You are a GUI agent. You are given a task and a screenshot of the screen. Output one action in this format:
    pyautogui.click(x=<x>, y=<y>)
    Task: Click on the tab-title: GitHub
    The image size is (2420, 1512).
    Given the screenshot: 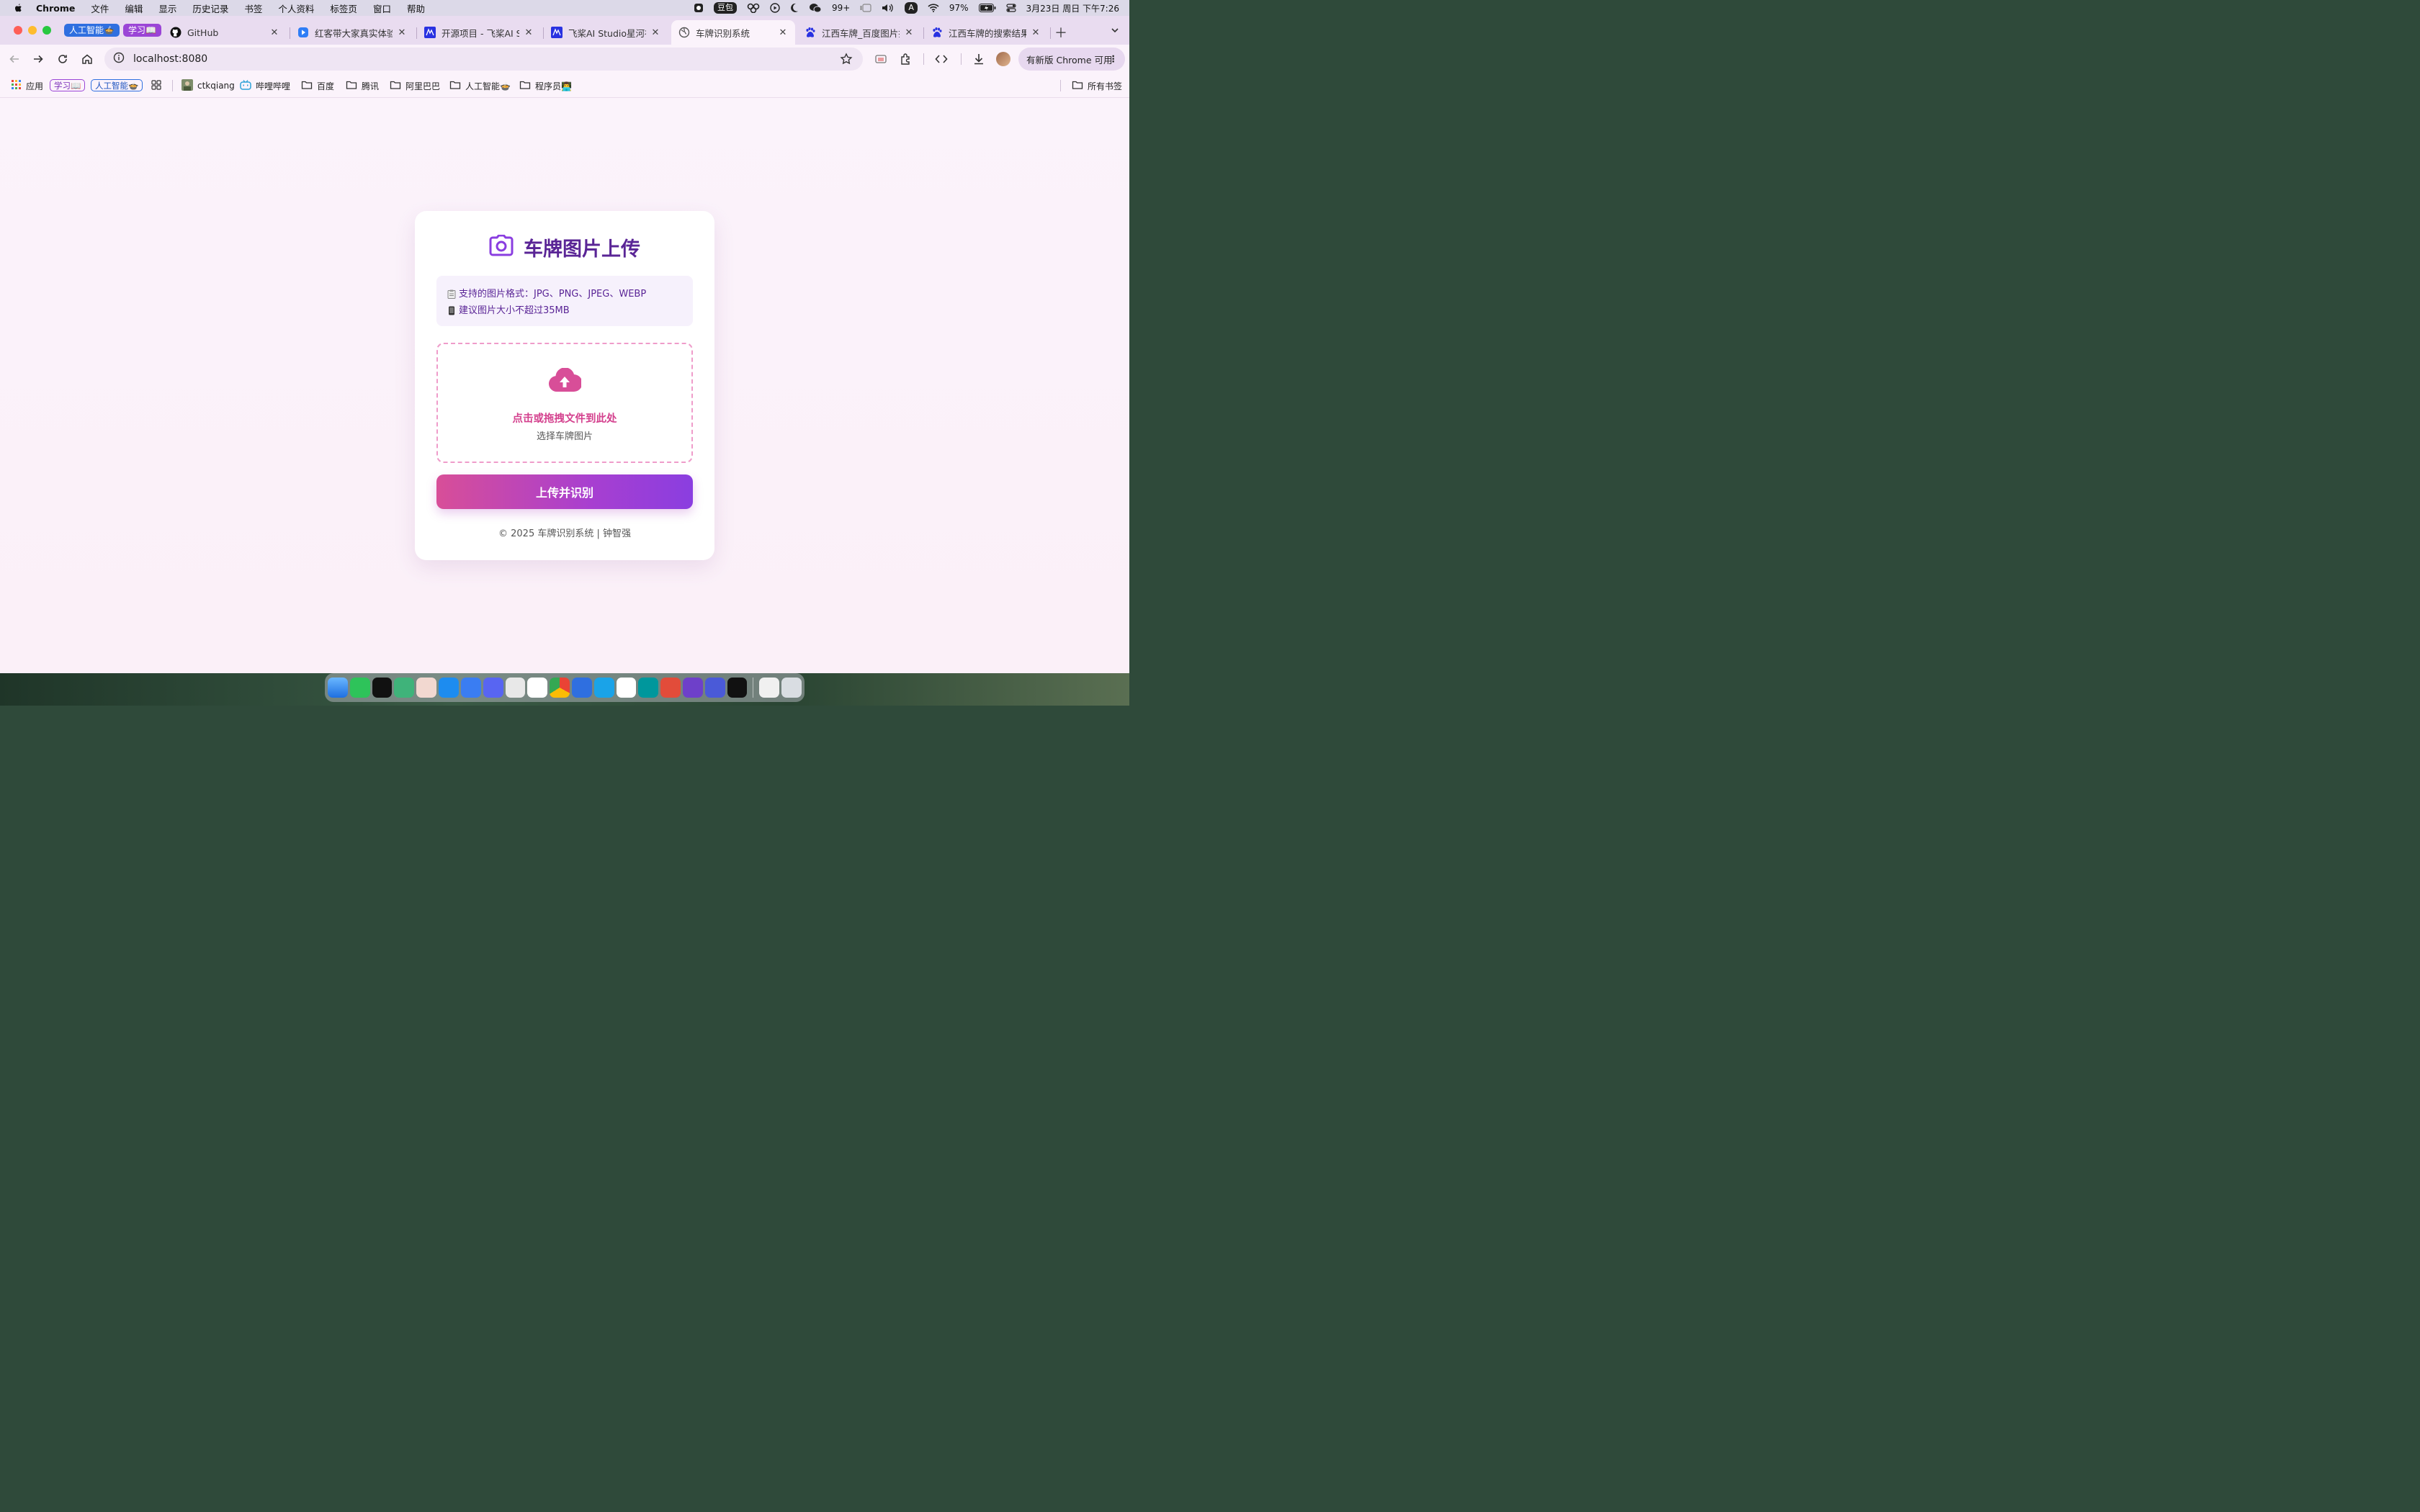 What is the action you would take?
    pyautogui.click(x=203, y=32)
    